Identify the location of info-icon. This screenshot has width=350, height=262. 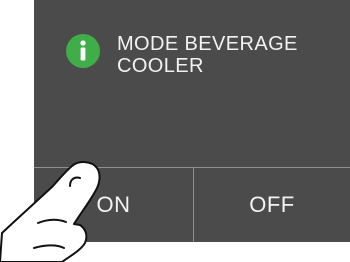
(83, 51).